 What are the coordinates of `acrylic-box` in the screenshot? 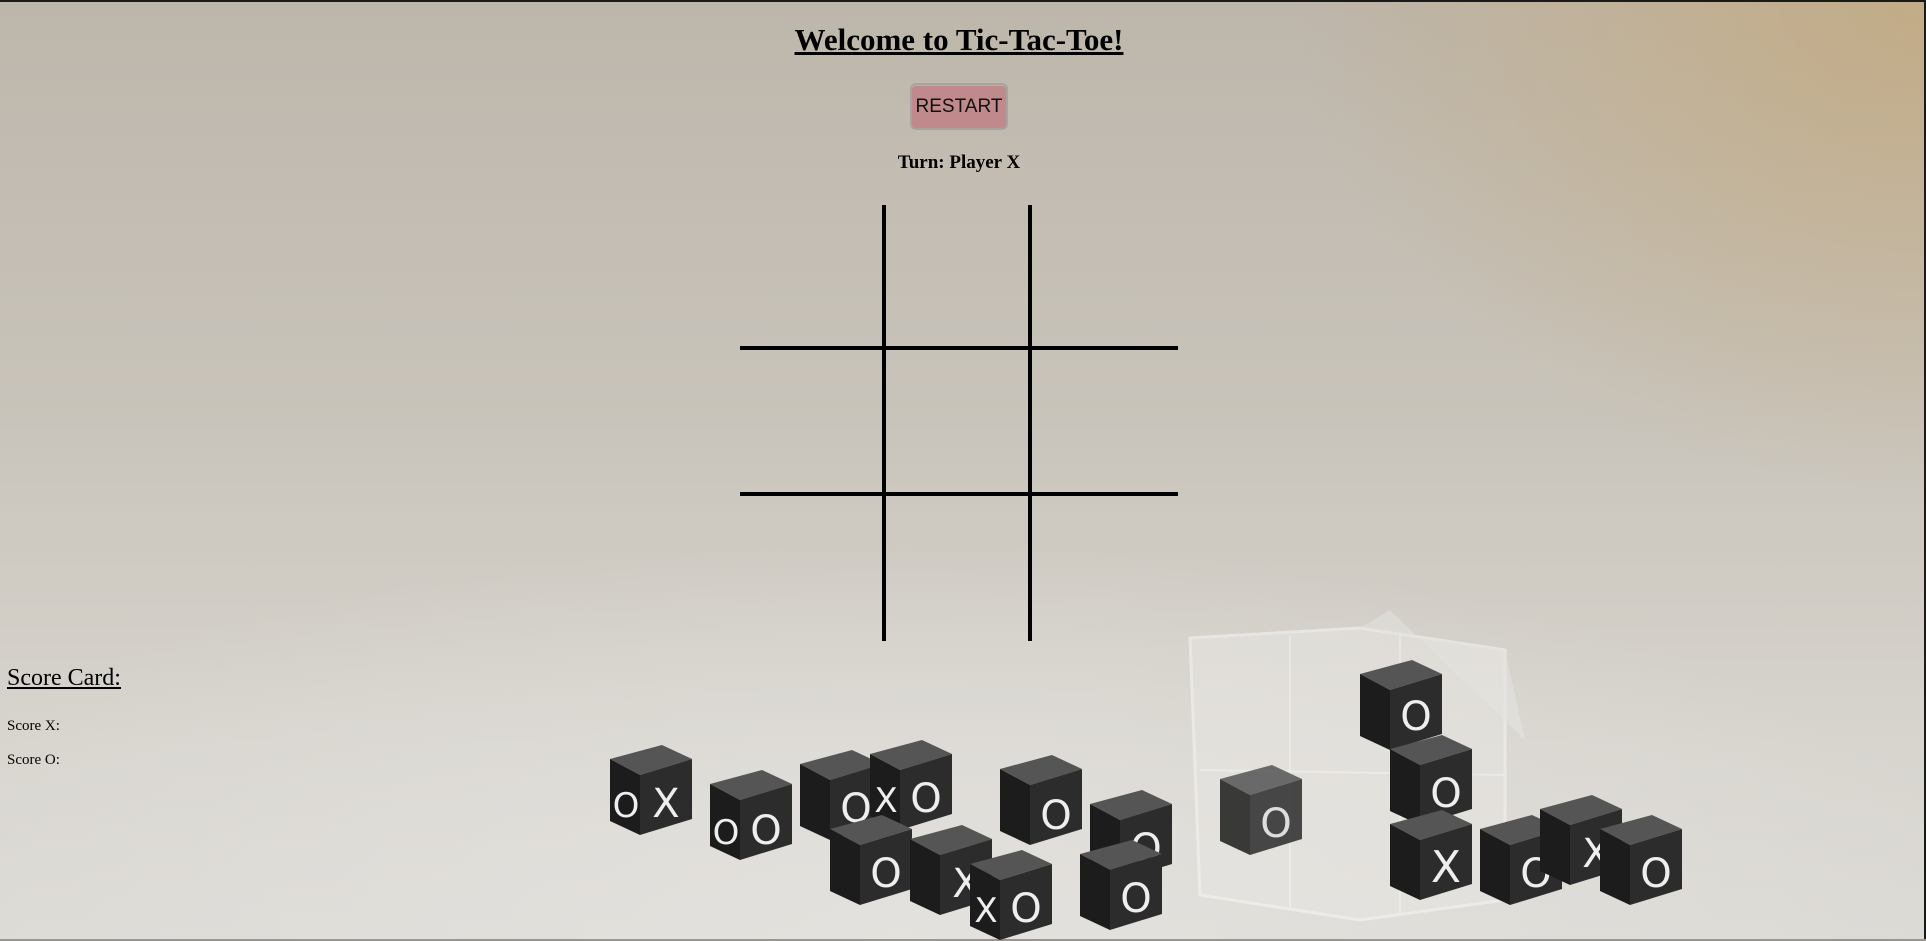 It's located at (1356, 766).